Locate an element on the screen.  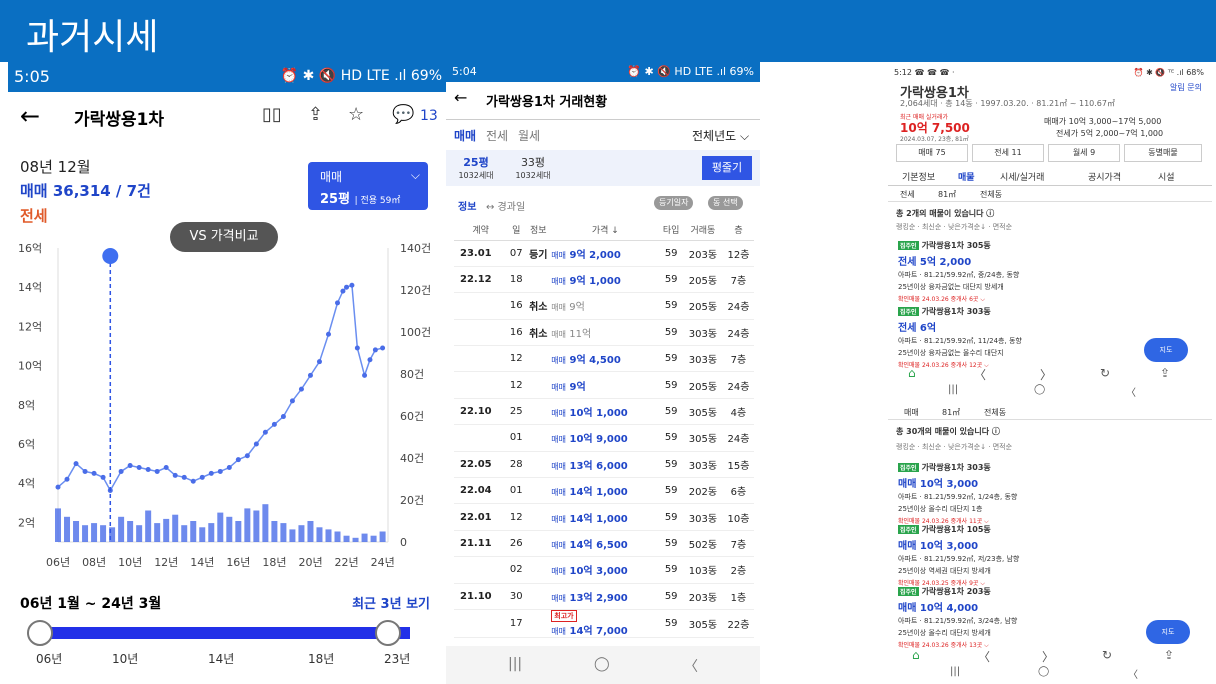
elapsed-toggle: ↔ 경과일 is located at coordinates (505, 205).